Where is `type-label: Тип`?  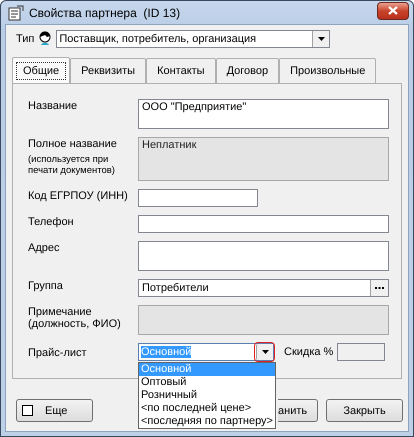
type-label: Тип is located at coordinates (25, 39).